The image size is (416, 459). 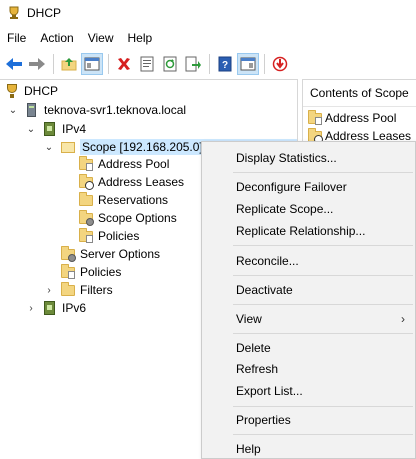 What do you see at coordinates (74, 129) in the screenshot?
I see `tree-label: IPv4` at bounding box center [74, 129].